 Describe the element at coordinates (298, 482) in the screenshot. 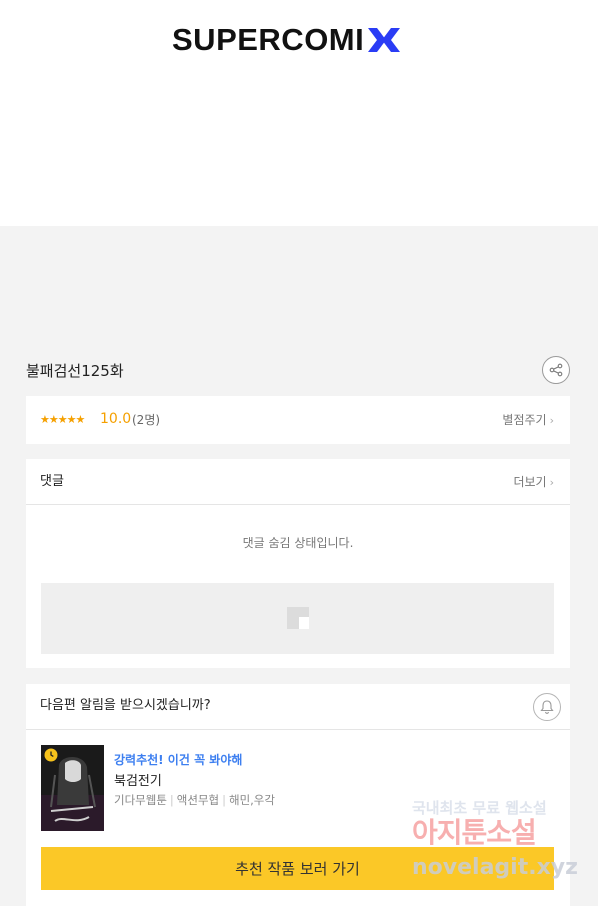

I see `comments-header: 댓글 더보기 ›` at that location.